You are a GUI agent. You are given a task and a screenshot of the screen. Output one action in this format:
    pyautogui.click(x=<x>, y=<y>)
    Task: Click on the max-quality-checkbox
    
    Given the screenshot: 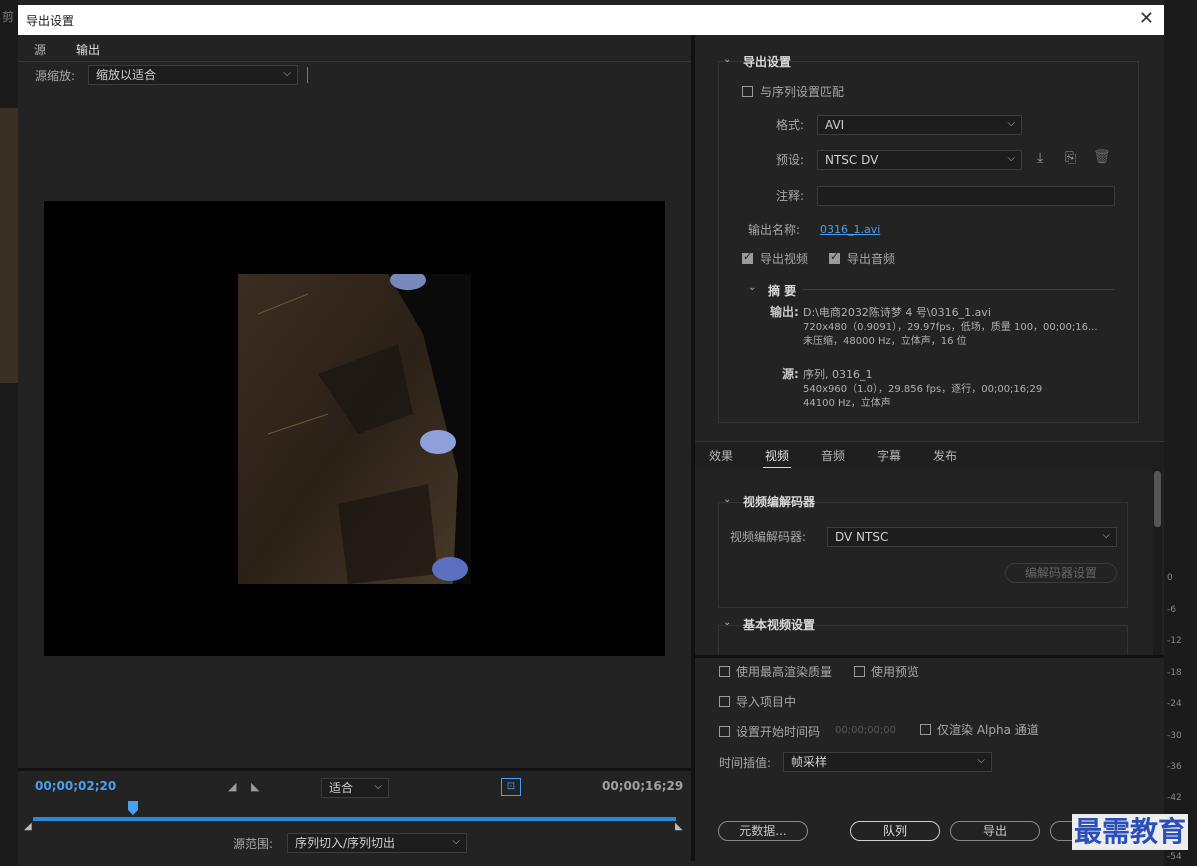 What is the action you would take?
    pyautogui.click(x=724, y=671)
    